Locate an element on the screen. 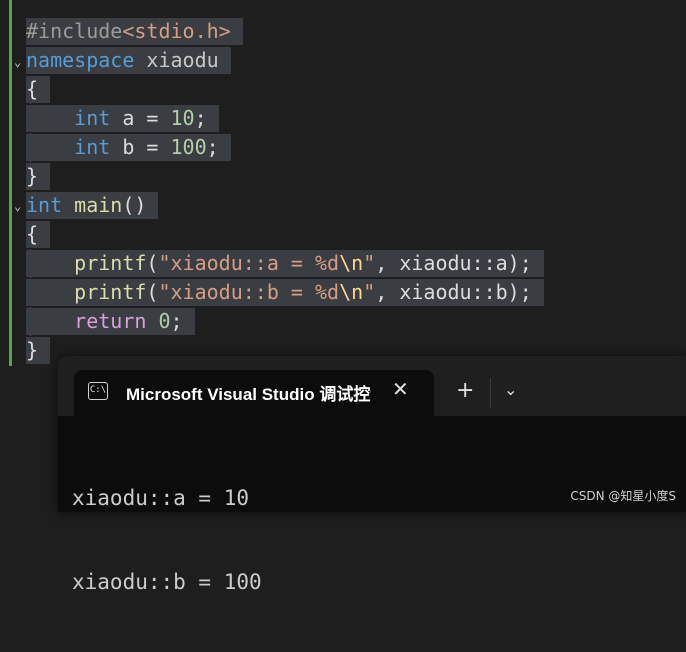 The image size is (686, 652). close-tab-icon: ✕ is located at coordinates (400, 389).